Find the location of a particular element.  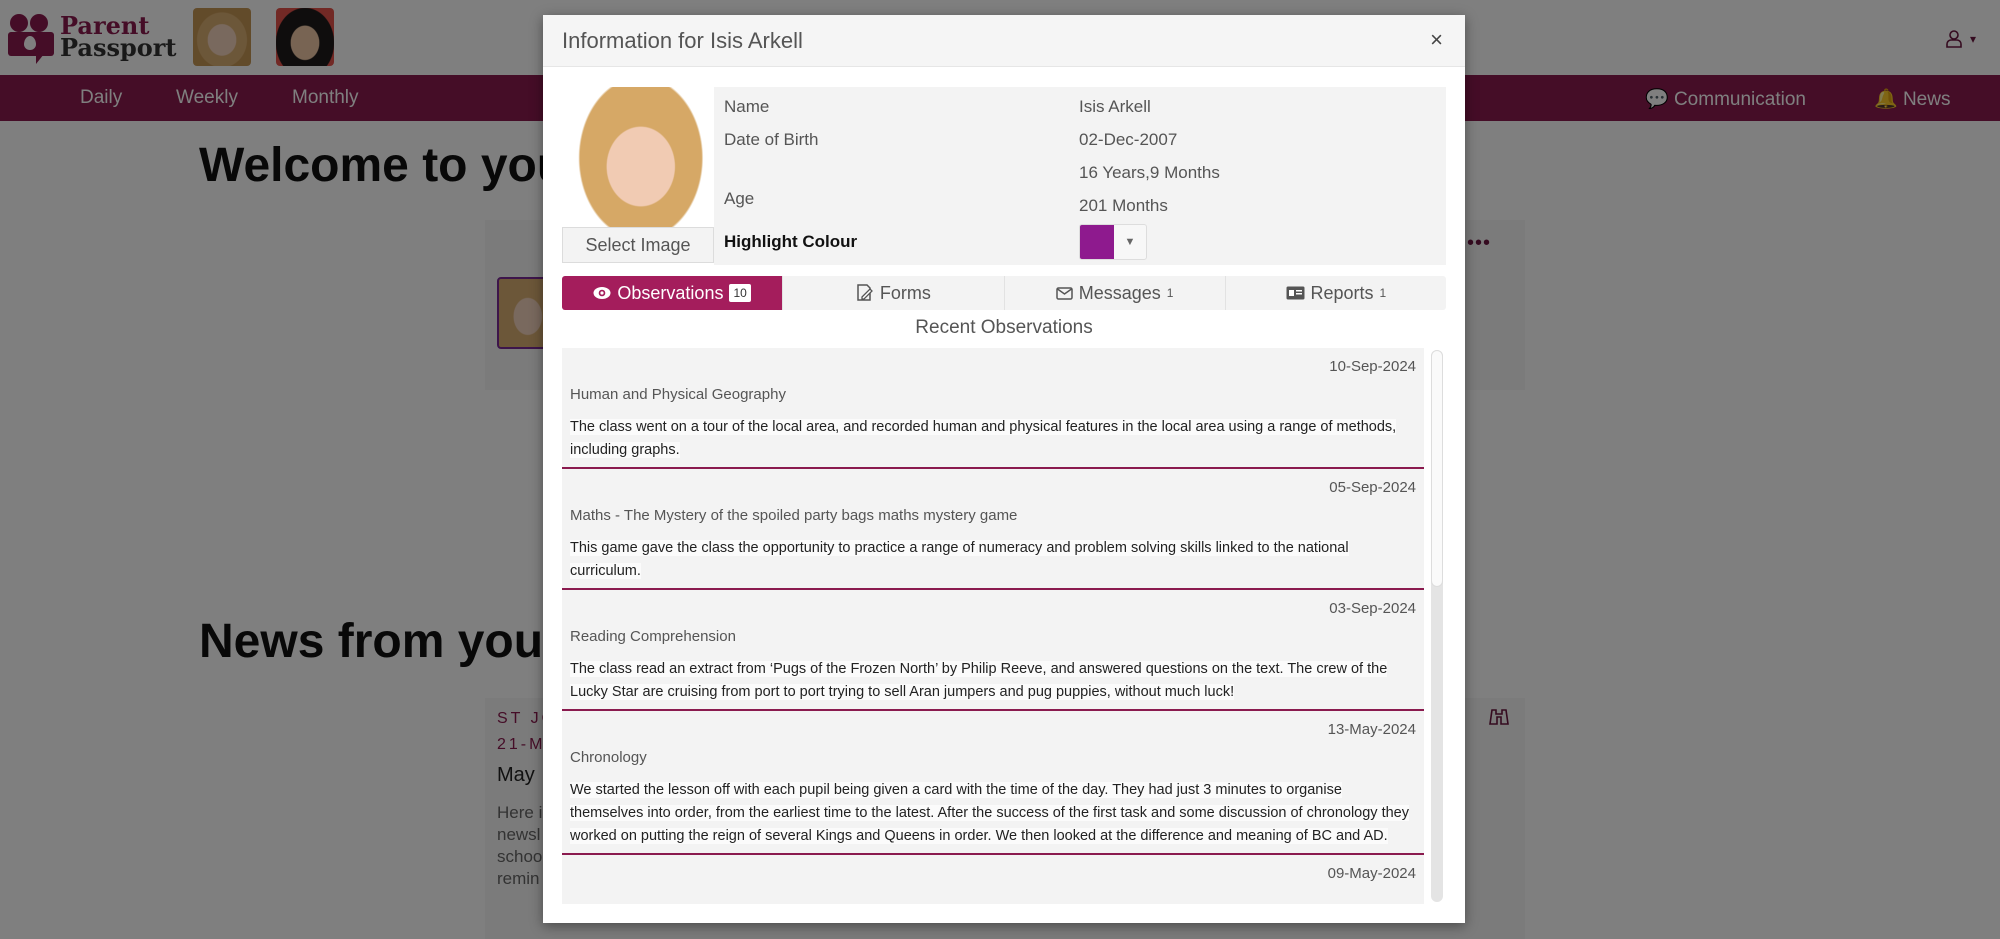

chevron-down-icon: ▼ is located at coordinates (1130, 242).